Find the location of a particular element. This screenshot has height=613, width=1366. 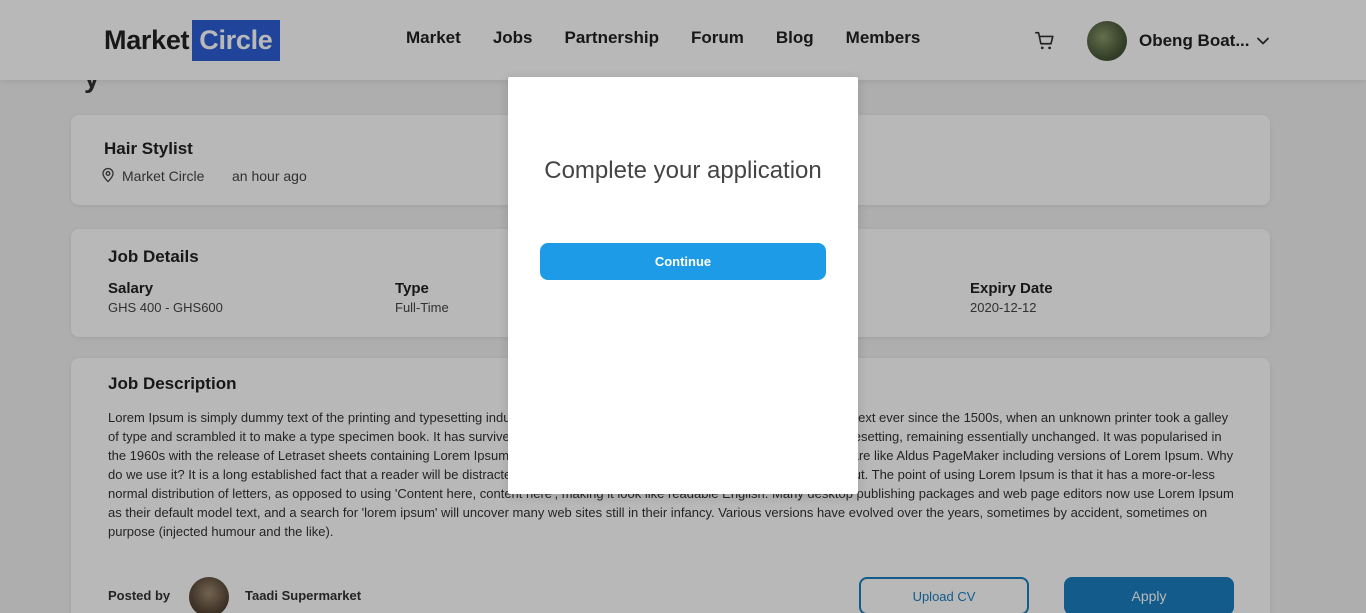

continue-button: Continue is located at coordinates (683, 261).